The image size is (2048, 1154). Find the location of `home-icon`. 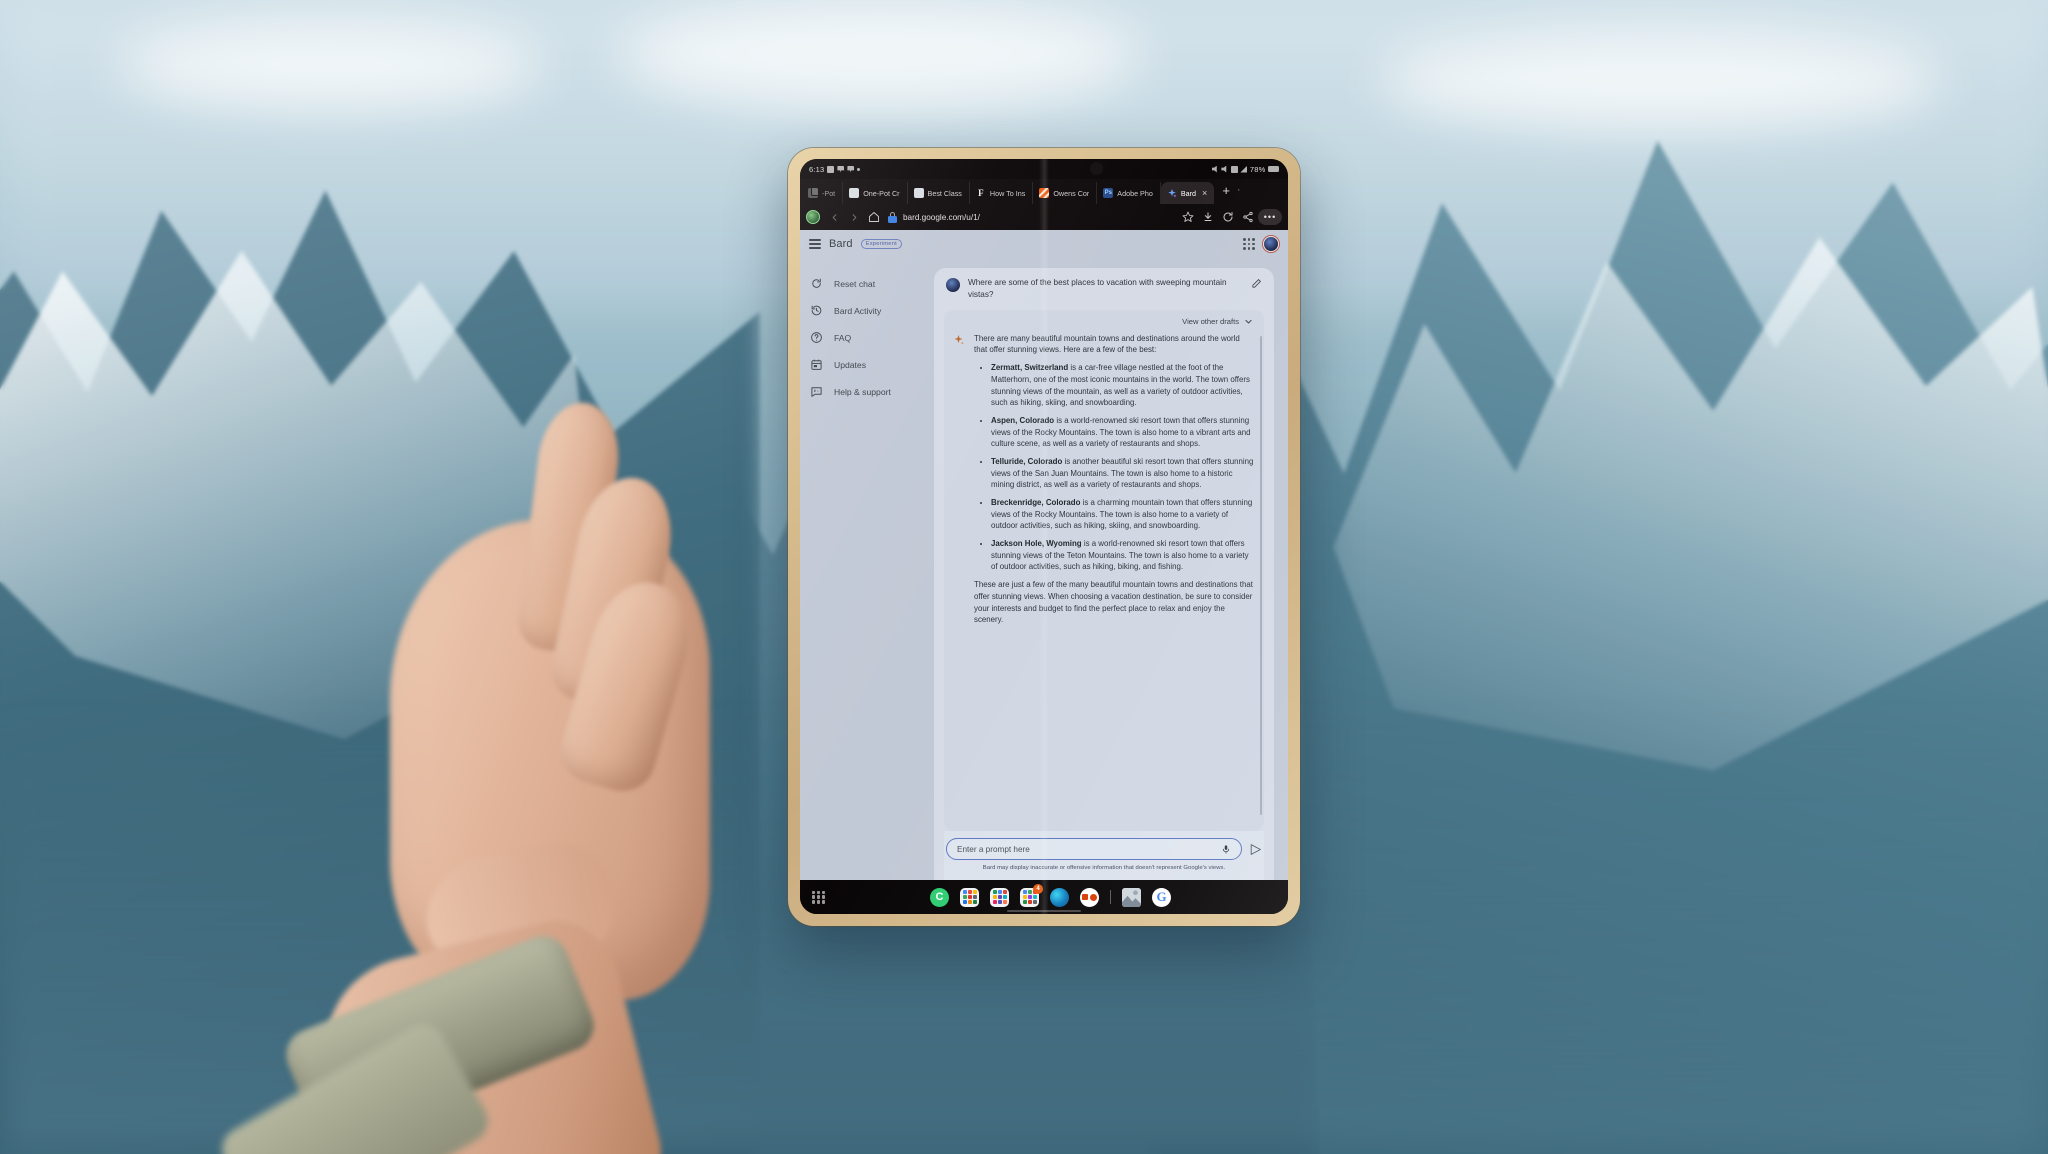

home-icon is located at coordinates (874, 217).